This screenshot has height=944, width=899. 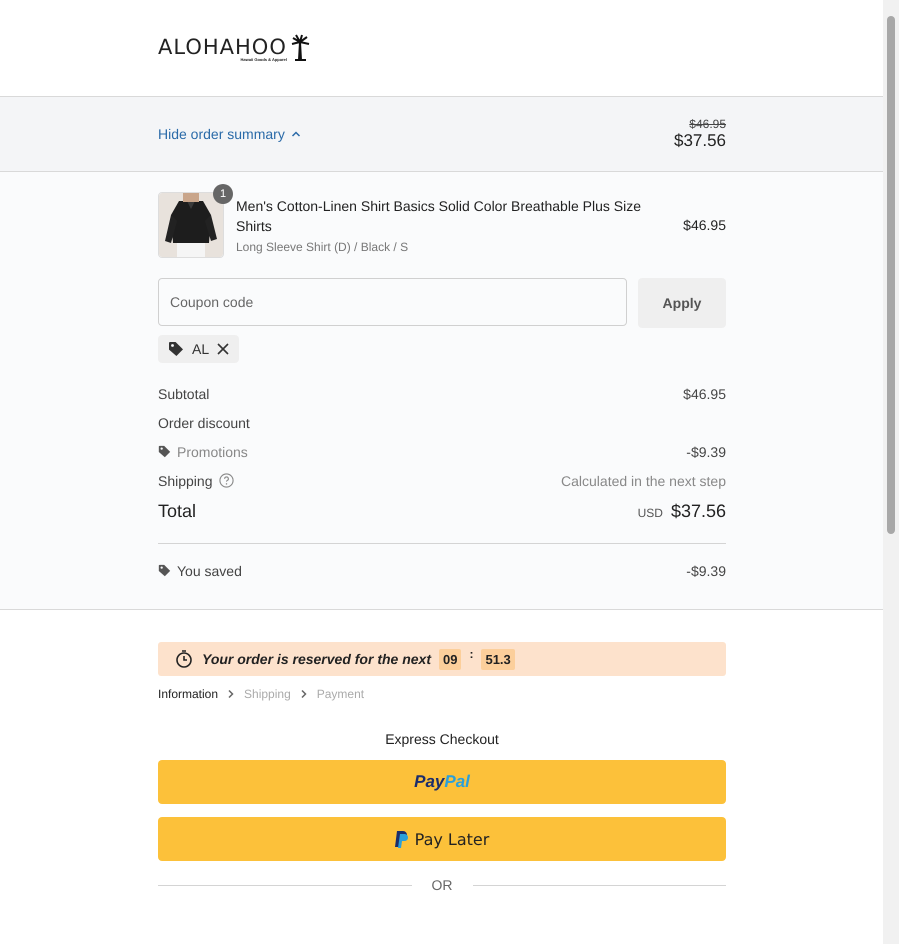 What do you see at coordinates (698, 511) in the screenshot?
I see `total-value: $37.56` at bounding box center [698, 511].